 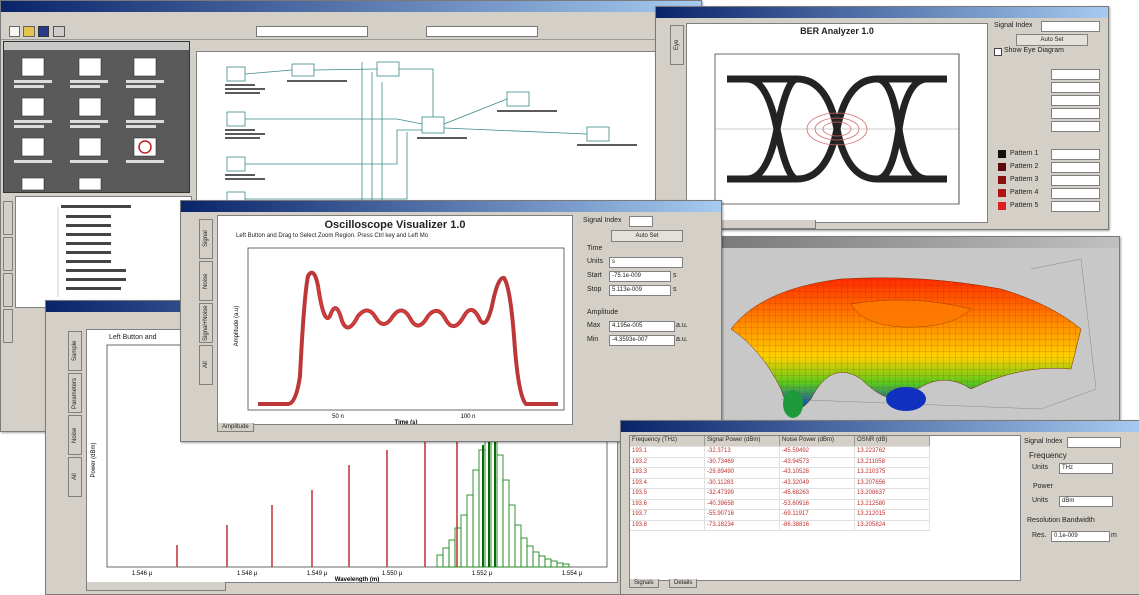 What do you see at coordinates (683, 583) in the screenshot?
I see `tab-details: Details` at bounding box center [683, 583].